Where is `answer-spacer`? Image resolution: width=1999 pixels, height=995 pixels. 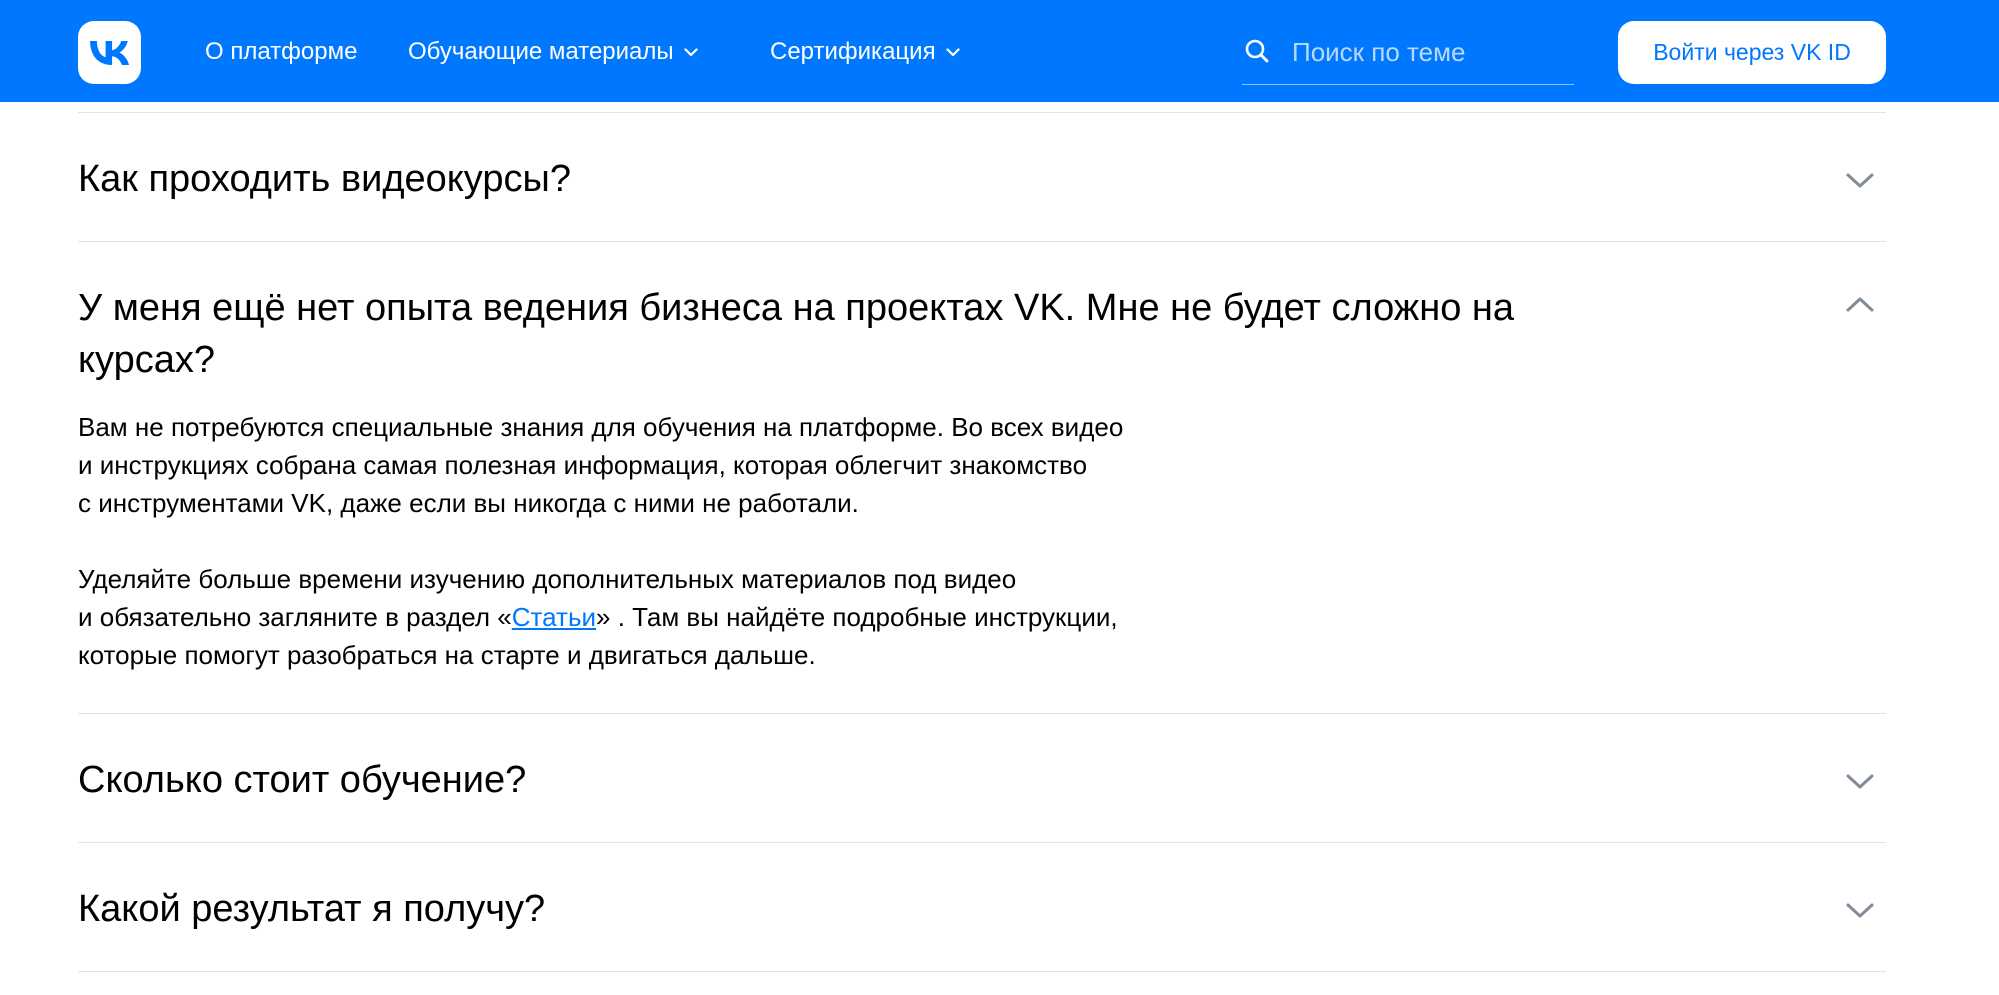 answer-spacer is located at coordinates (678, 541).